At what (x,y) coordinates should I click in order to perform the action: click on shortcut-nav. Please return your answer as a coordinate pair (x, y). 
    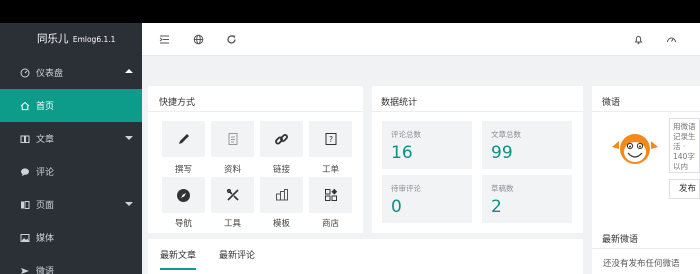
    Looking at the image, I should click on (183, 195).